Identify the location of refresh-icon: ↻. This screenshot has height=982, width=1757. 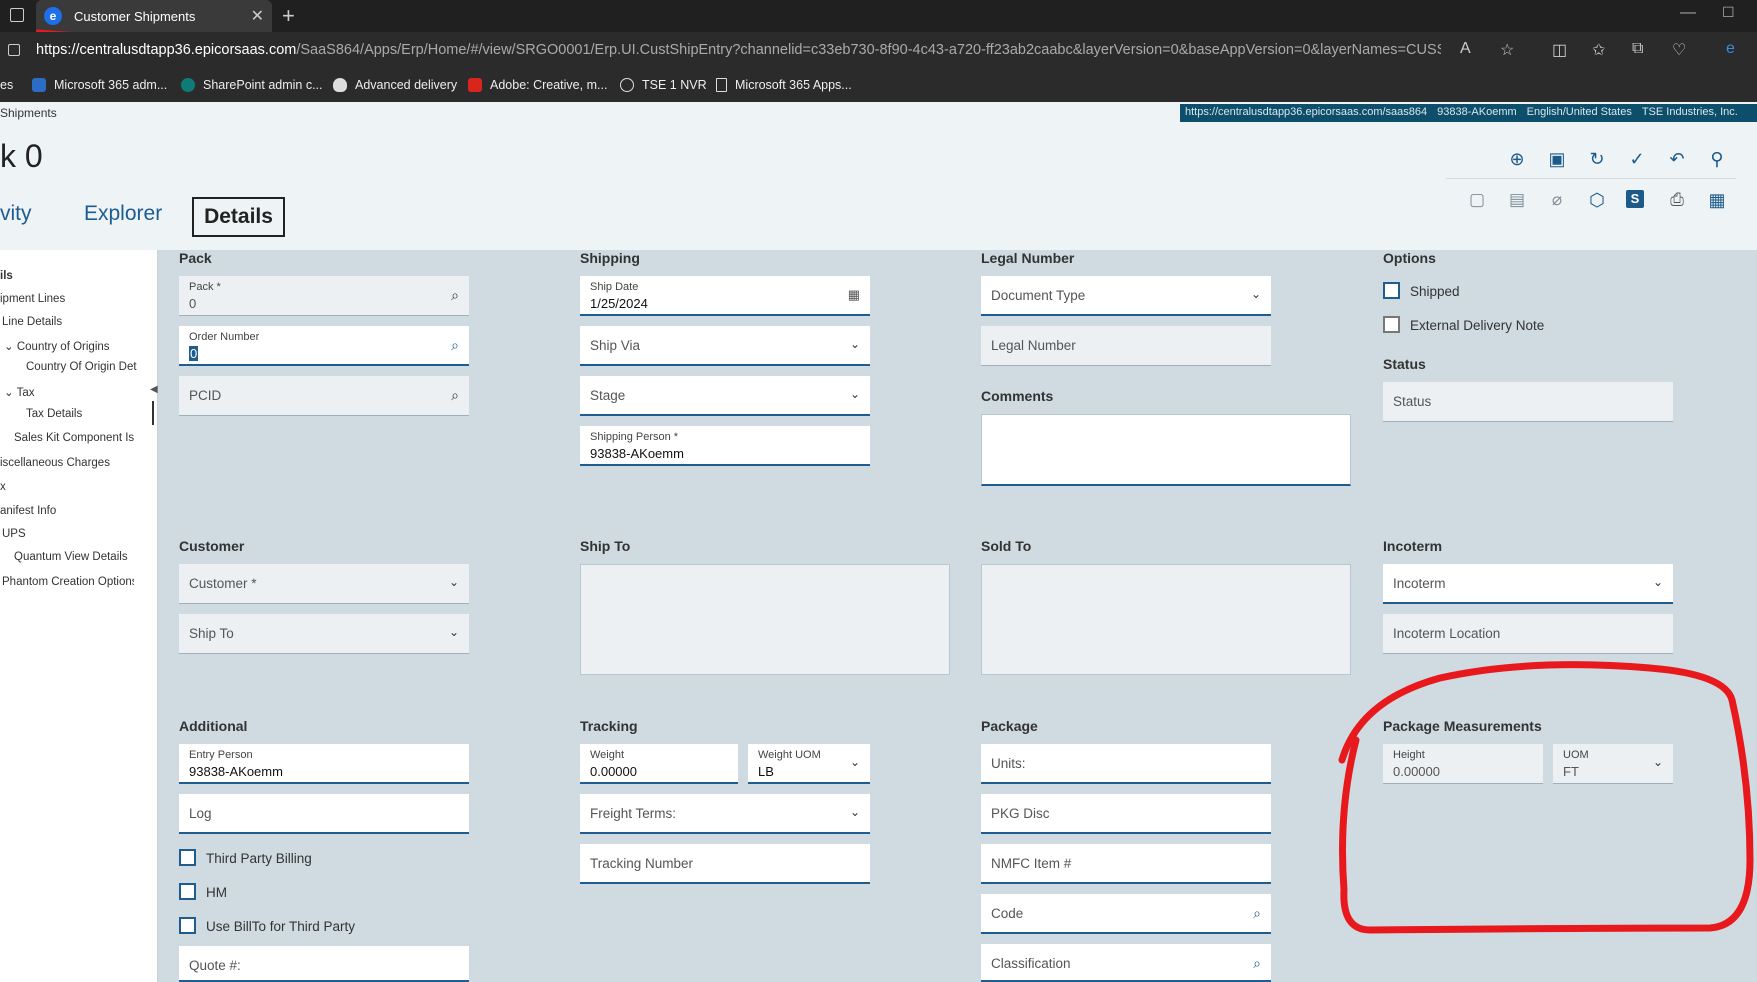
(1597, 160).